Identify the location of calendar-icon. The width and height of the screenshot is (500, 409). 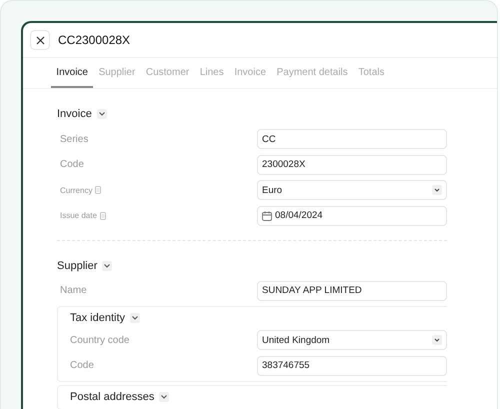
(267, 215).